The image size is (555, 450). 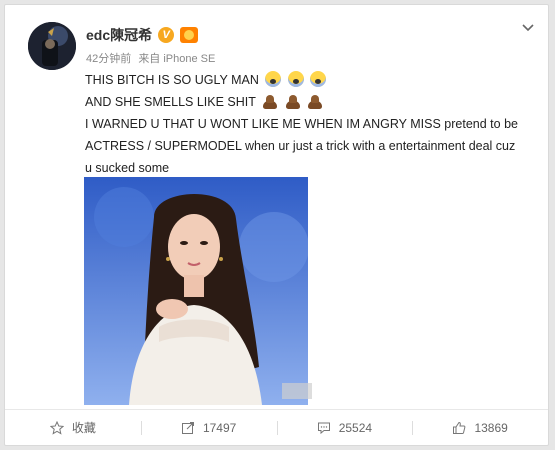 I want to click on star-icon, so click(x=56, y=427).